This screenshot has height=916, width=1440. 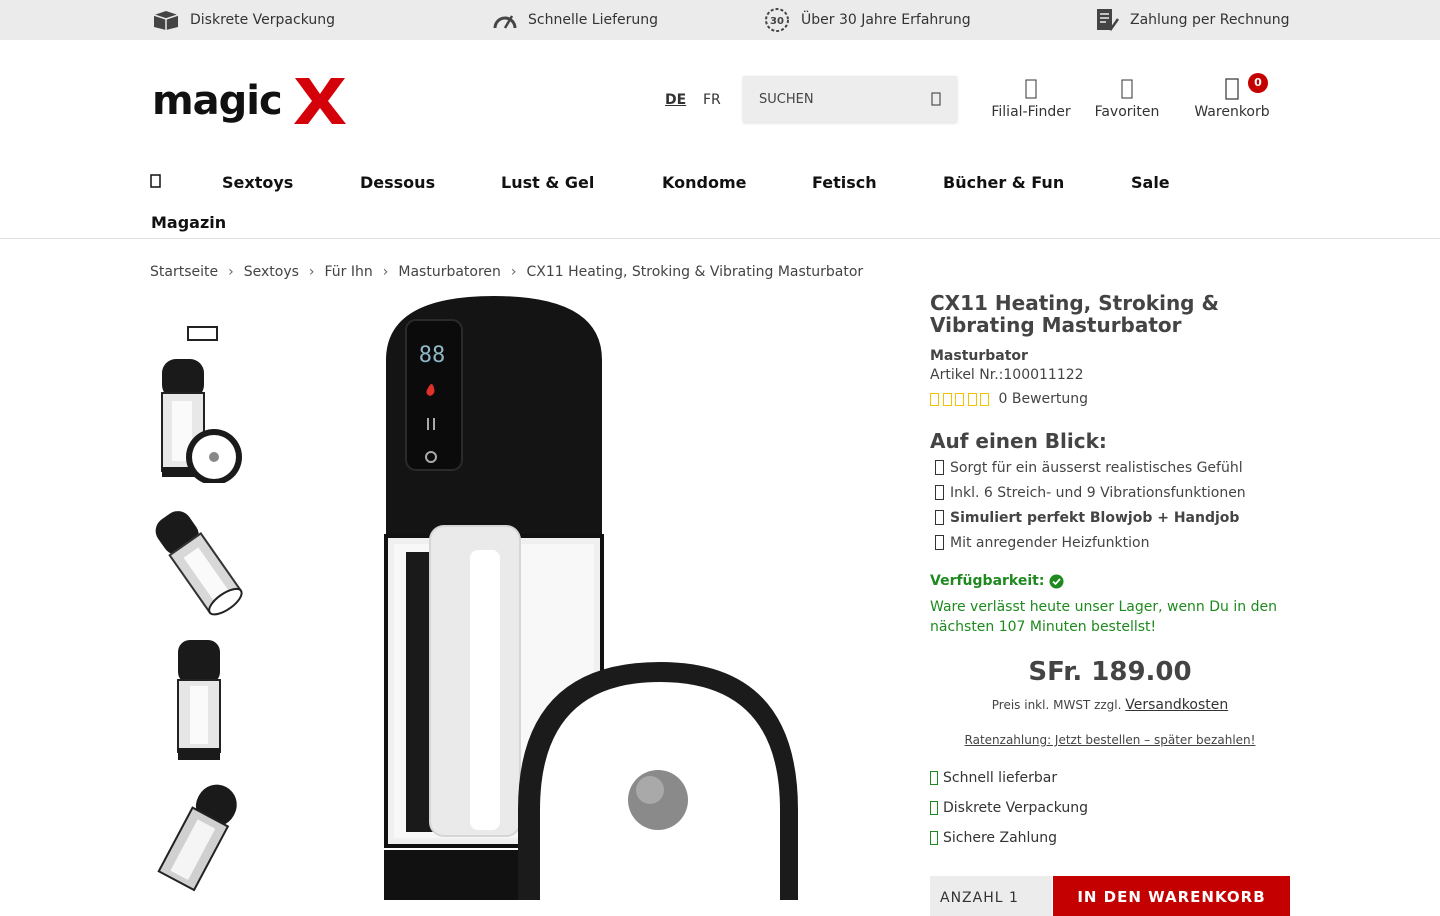 What do you see at coordinates (1003, 182) in the screenshot?
I see `nav-item-buecher-fun: Bücher & Fun` at bounding box center [1003, 182].